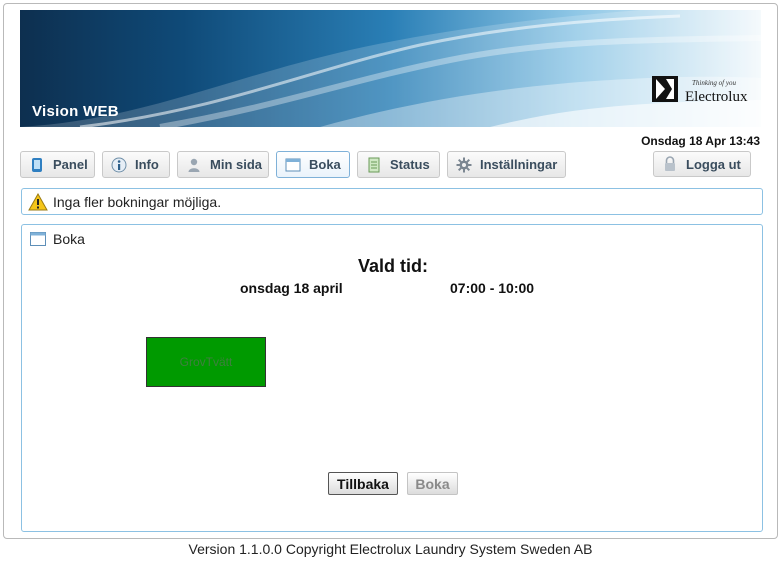  Describe the element at coordinates (325, 164) in the screenshot. I see `nav-boka-label: Boka` at that location.